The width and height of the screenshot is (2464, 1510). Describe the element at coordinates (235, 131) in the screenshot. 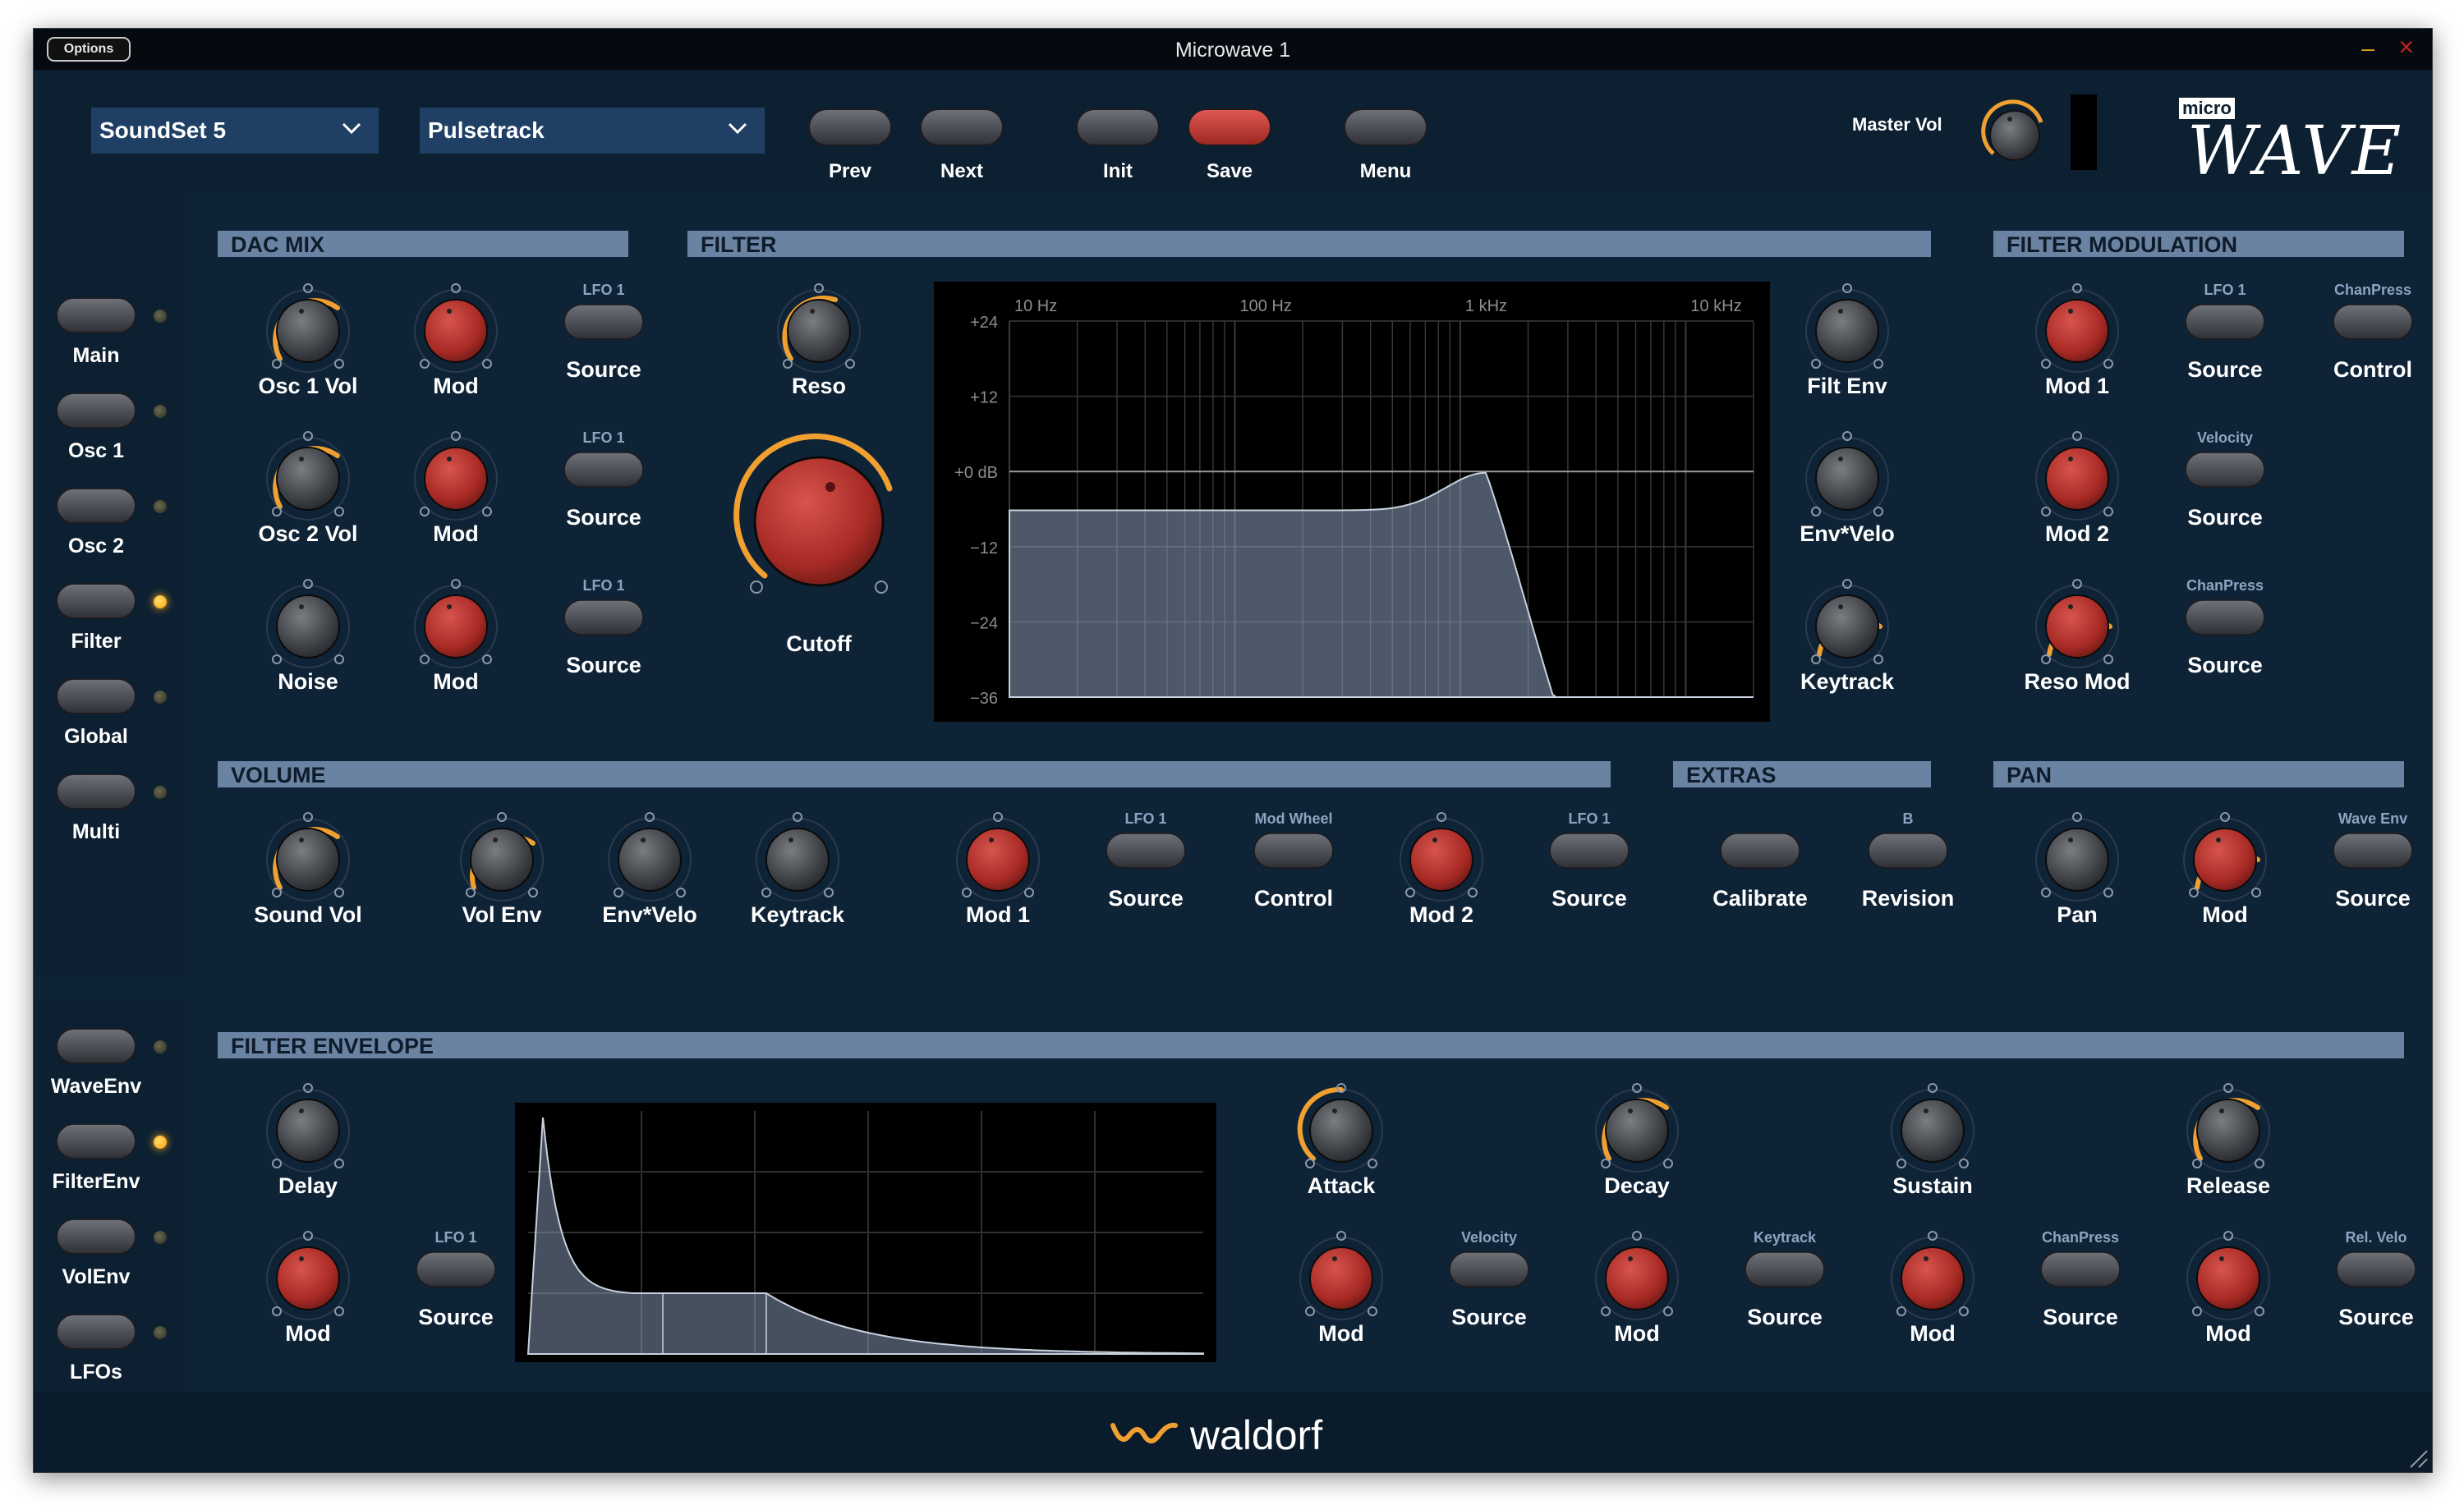

I see `soundset-dropdown: SoundSet 5` at that location.